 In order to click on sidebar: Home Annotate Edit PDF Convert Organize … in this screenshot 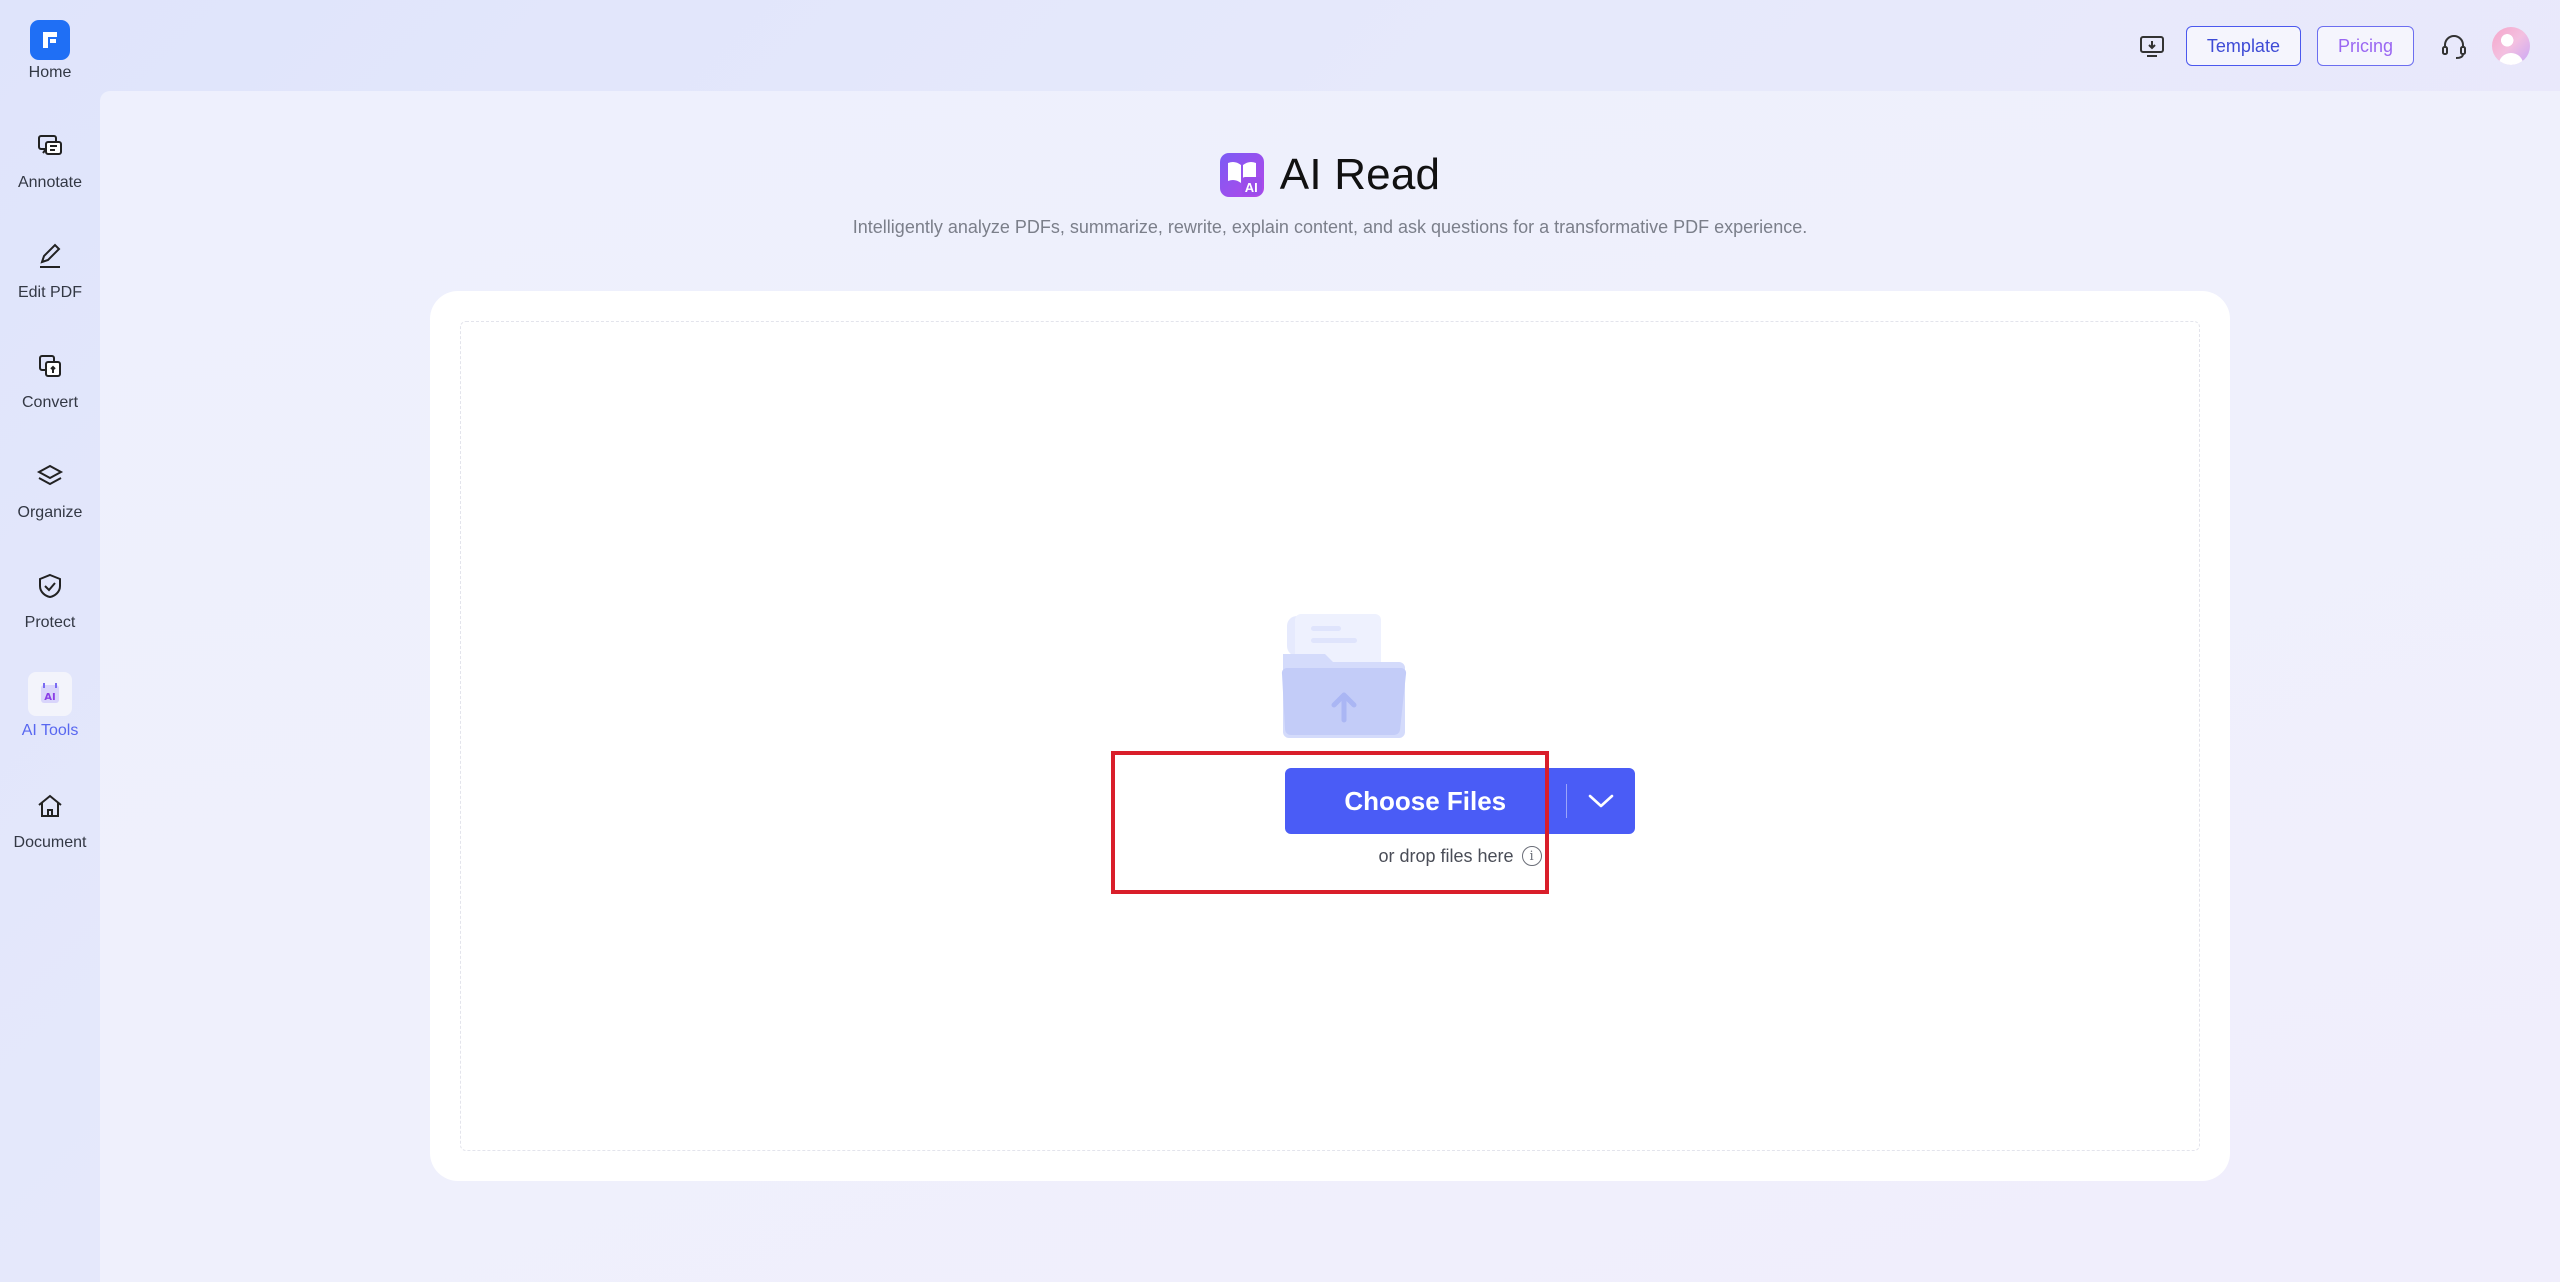, I will do `click(50, 641)`.